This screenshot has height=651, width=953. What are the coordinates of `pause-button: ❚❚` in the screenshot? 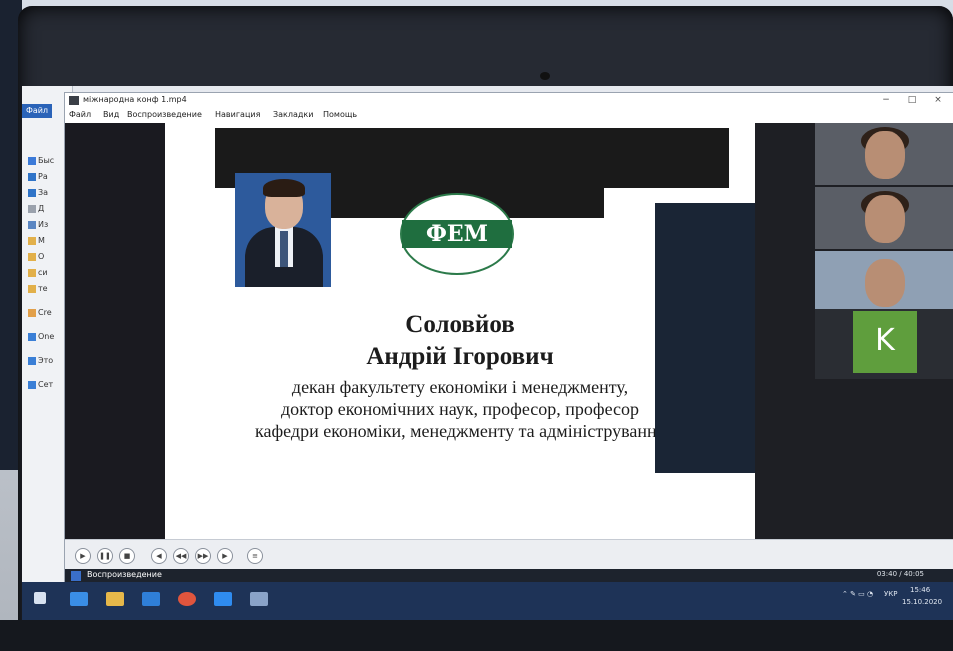 It's located at (105, 556).